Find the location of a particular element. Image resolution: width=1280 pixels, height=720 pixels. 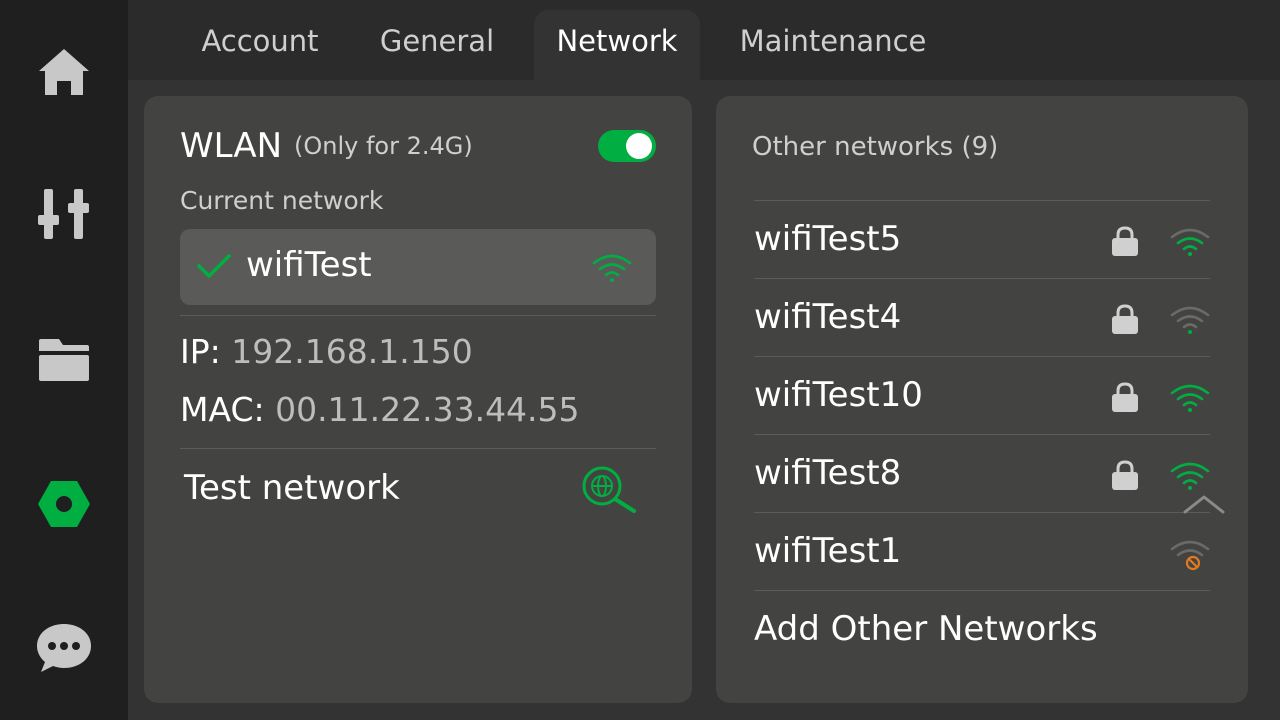

home-icon is located at coordinates (64, 72).